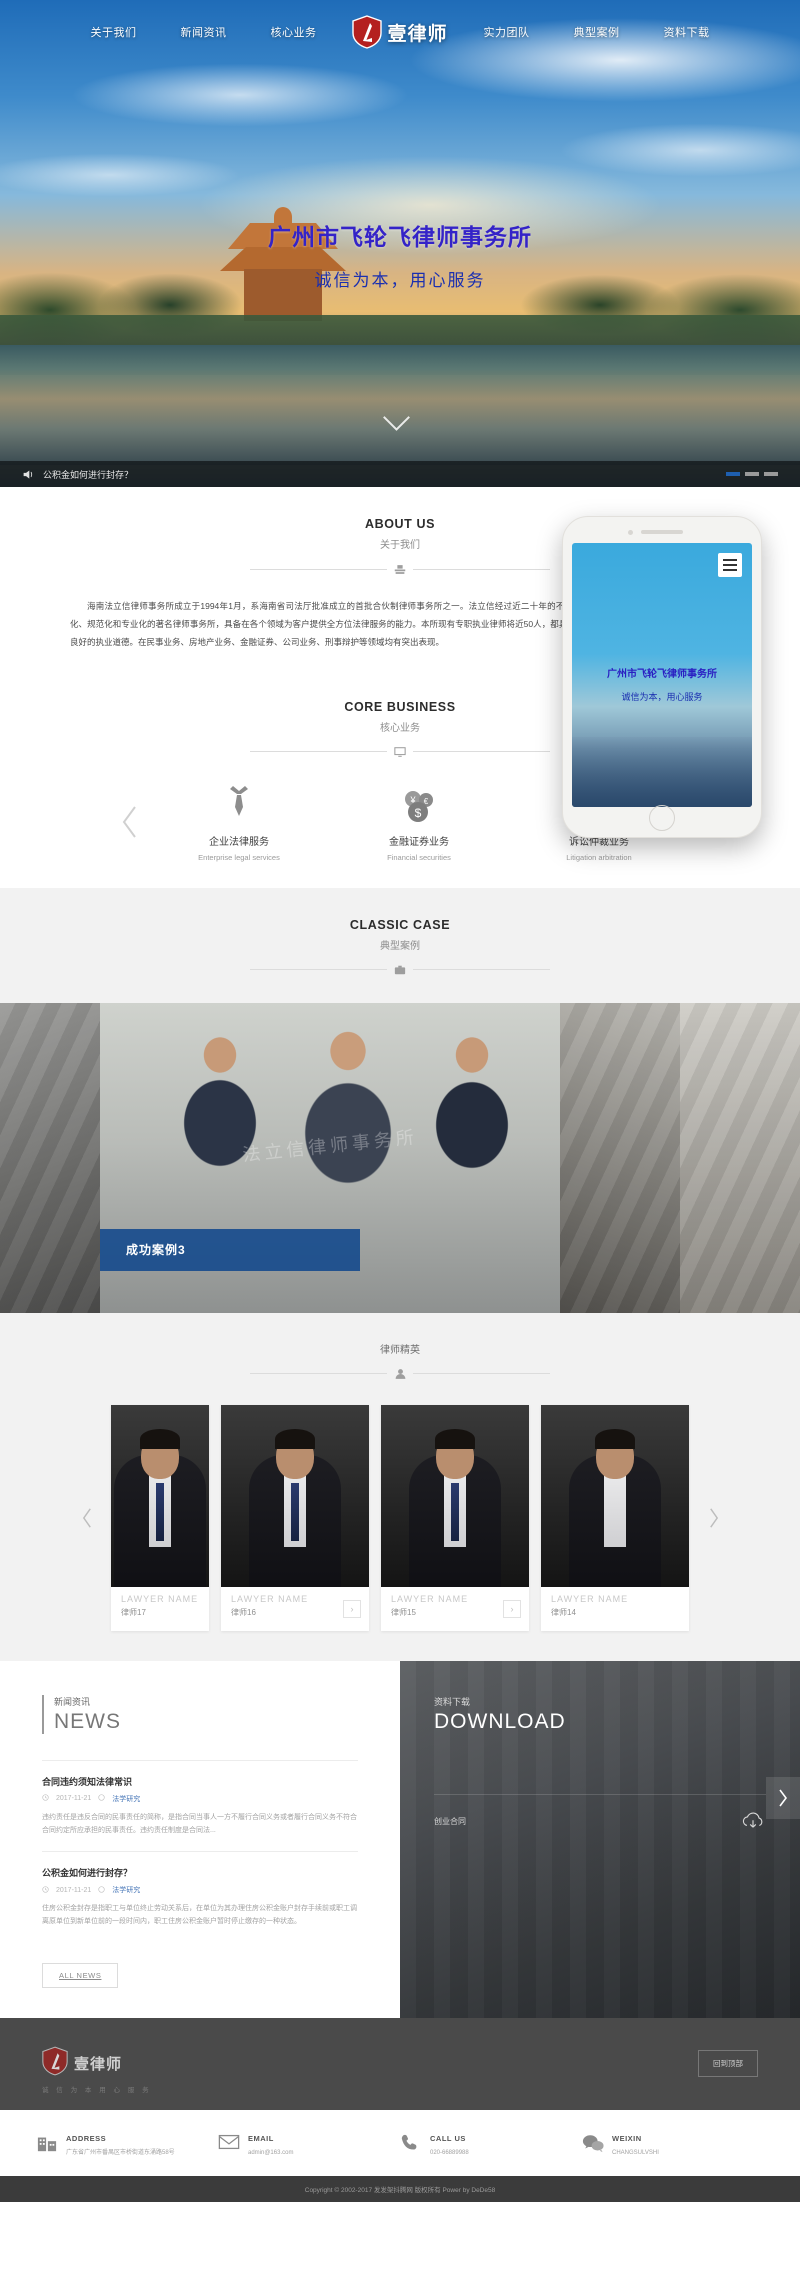 The width and height of the screenshot is (800, 2292). I want to click on footer-logo: 壹律师, so click(82, 2063).